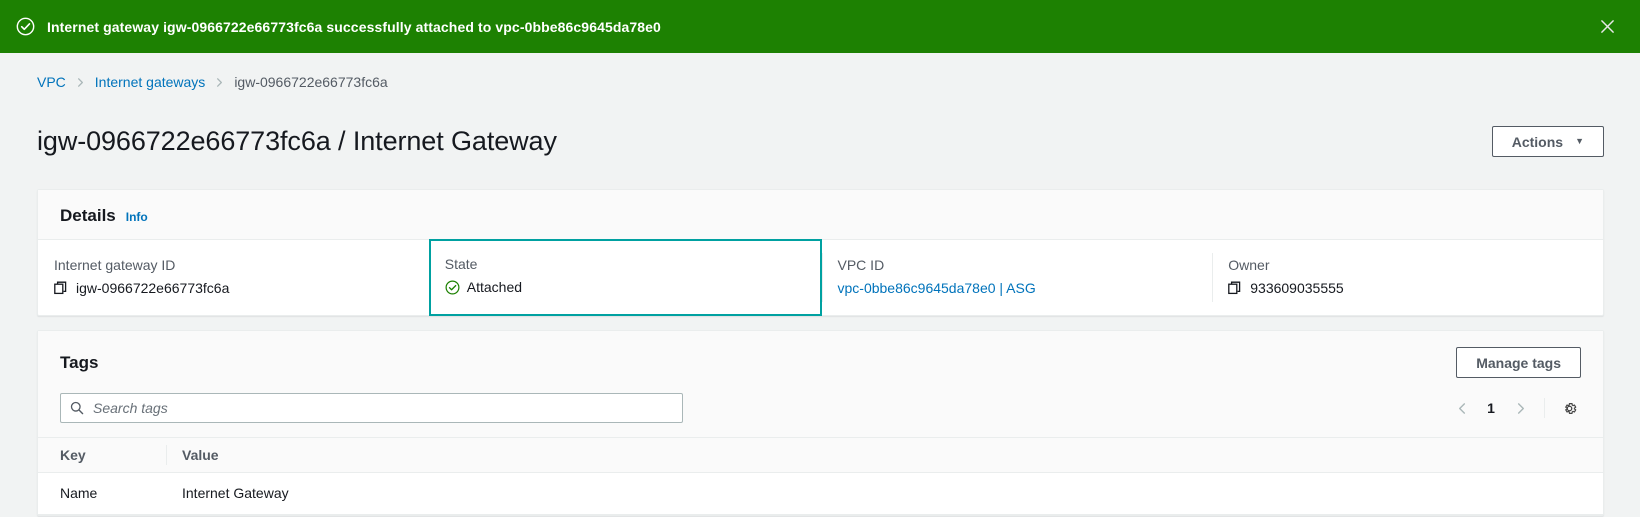 This screenshot has height=517, width=1640. I want to click on gear-icon, so click(1569, 408).